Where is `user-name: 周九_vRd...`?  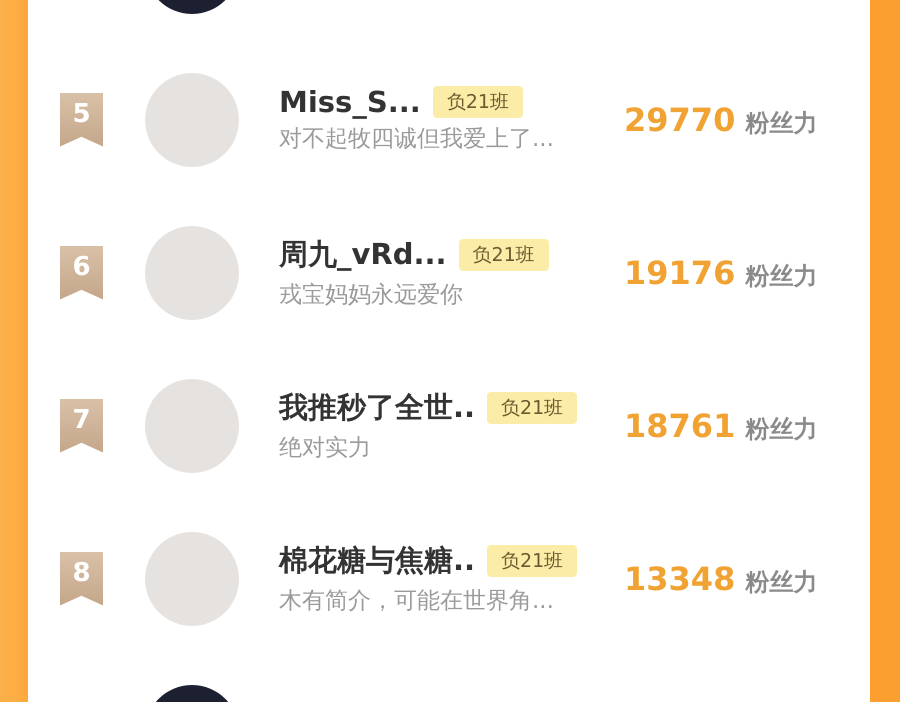 user-name: 周九_vRd... is located at coordinates (363, 254).